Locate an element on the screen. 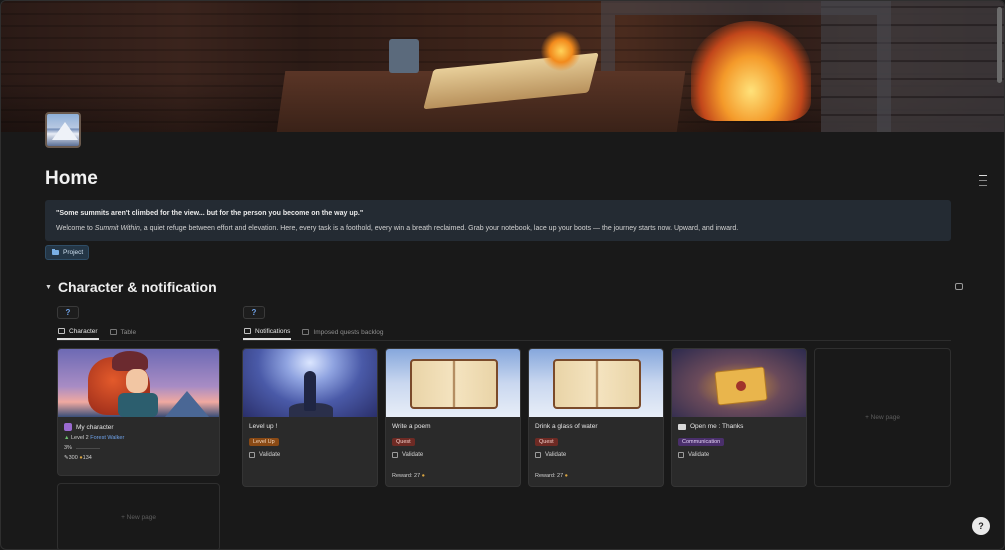 The image size is (1005, 550). section-title: Character & notification is located at coordinates (137, 287).